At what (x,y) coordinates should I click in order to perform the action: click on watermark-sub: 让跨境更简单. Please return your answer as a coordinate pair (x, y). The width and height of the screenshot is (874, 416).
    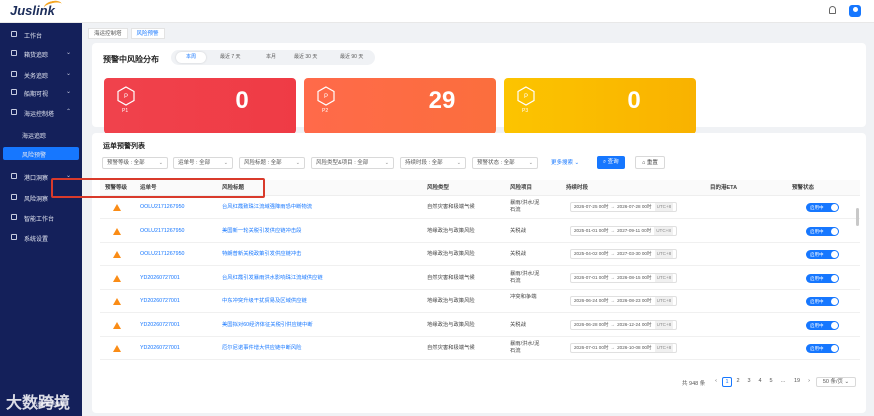
    Looking at the image, I should click on (50, 405).